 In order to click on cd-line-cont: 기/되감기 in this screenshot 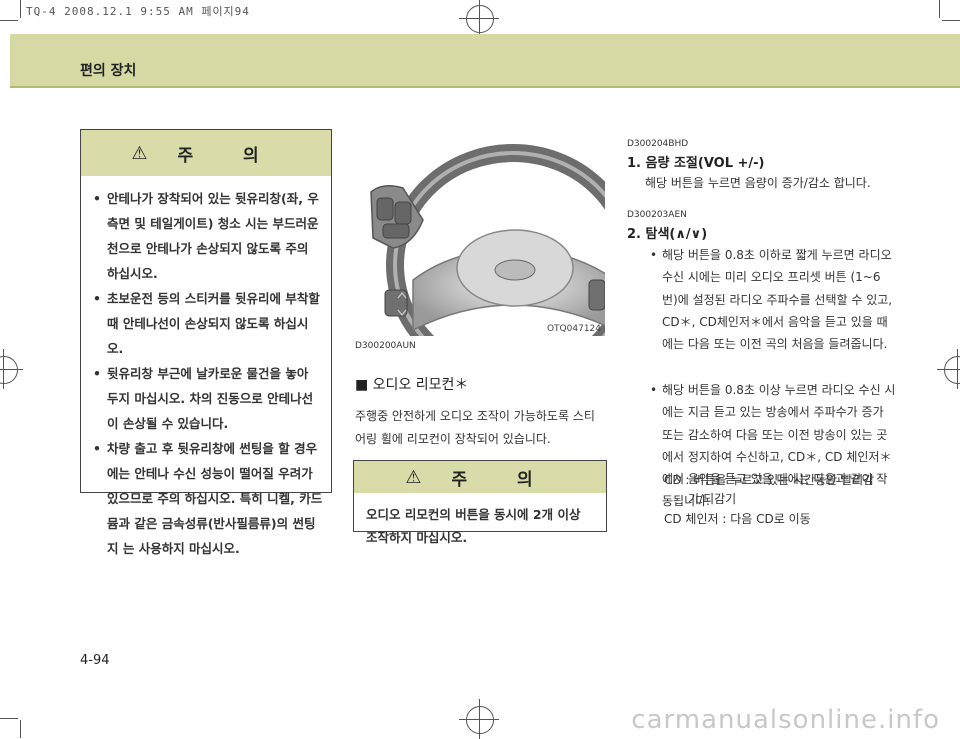, I will do `click(712, 499)`.